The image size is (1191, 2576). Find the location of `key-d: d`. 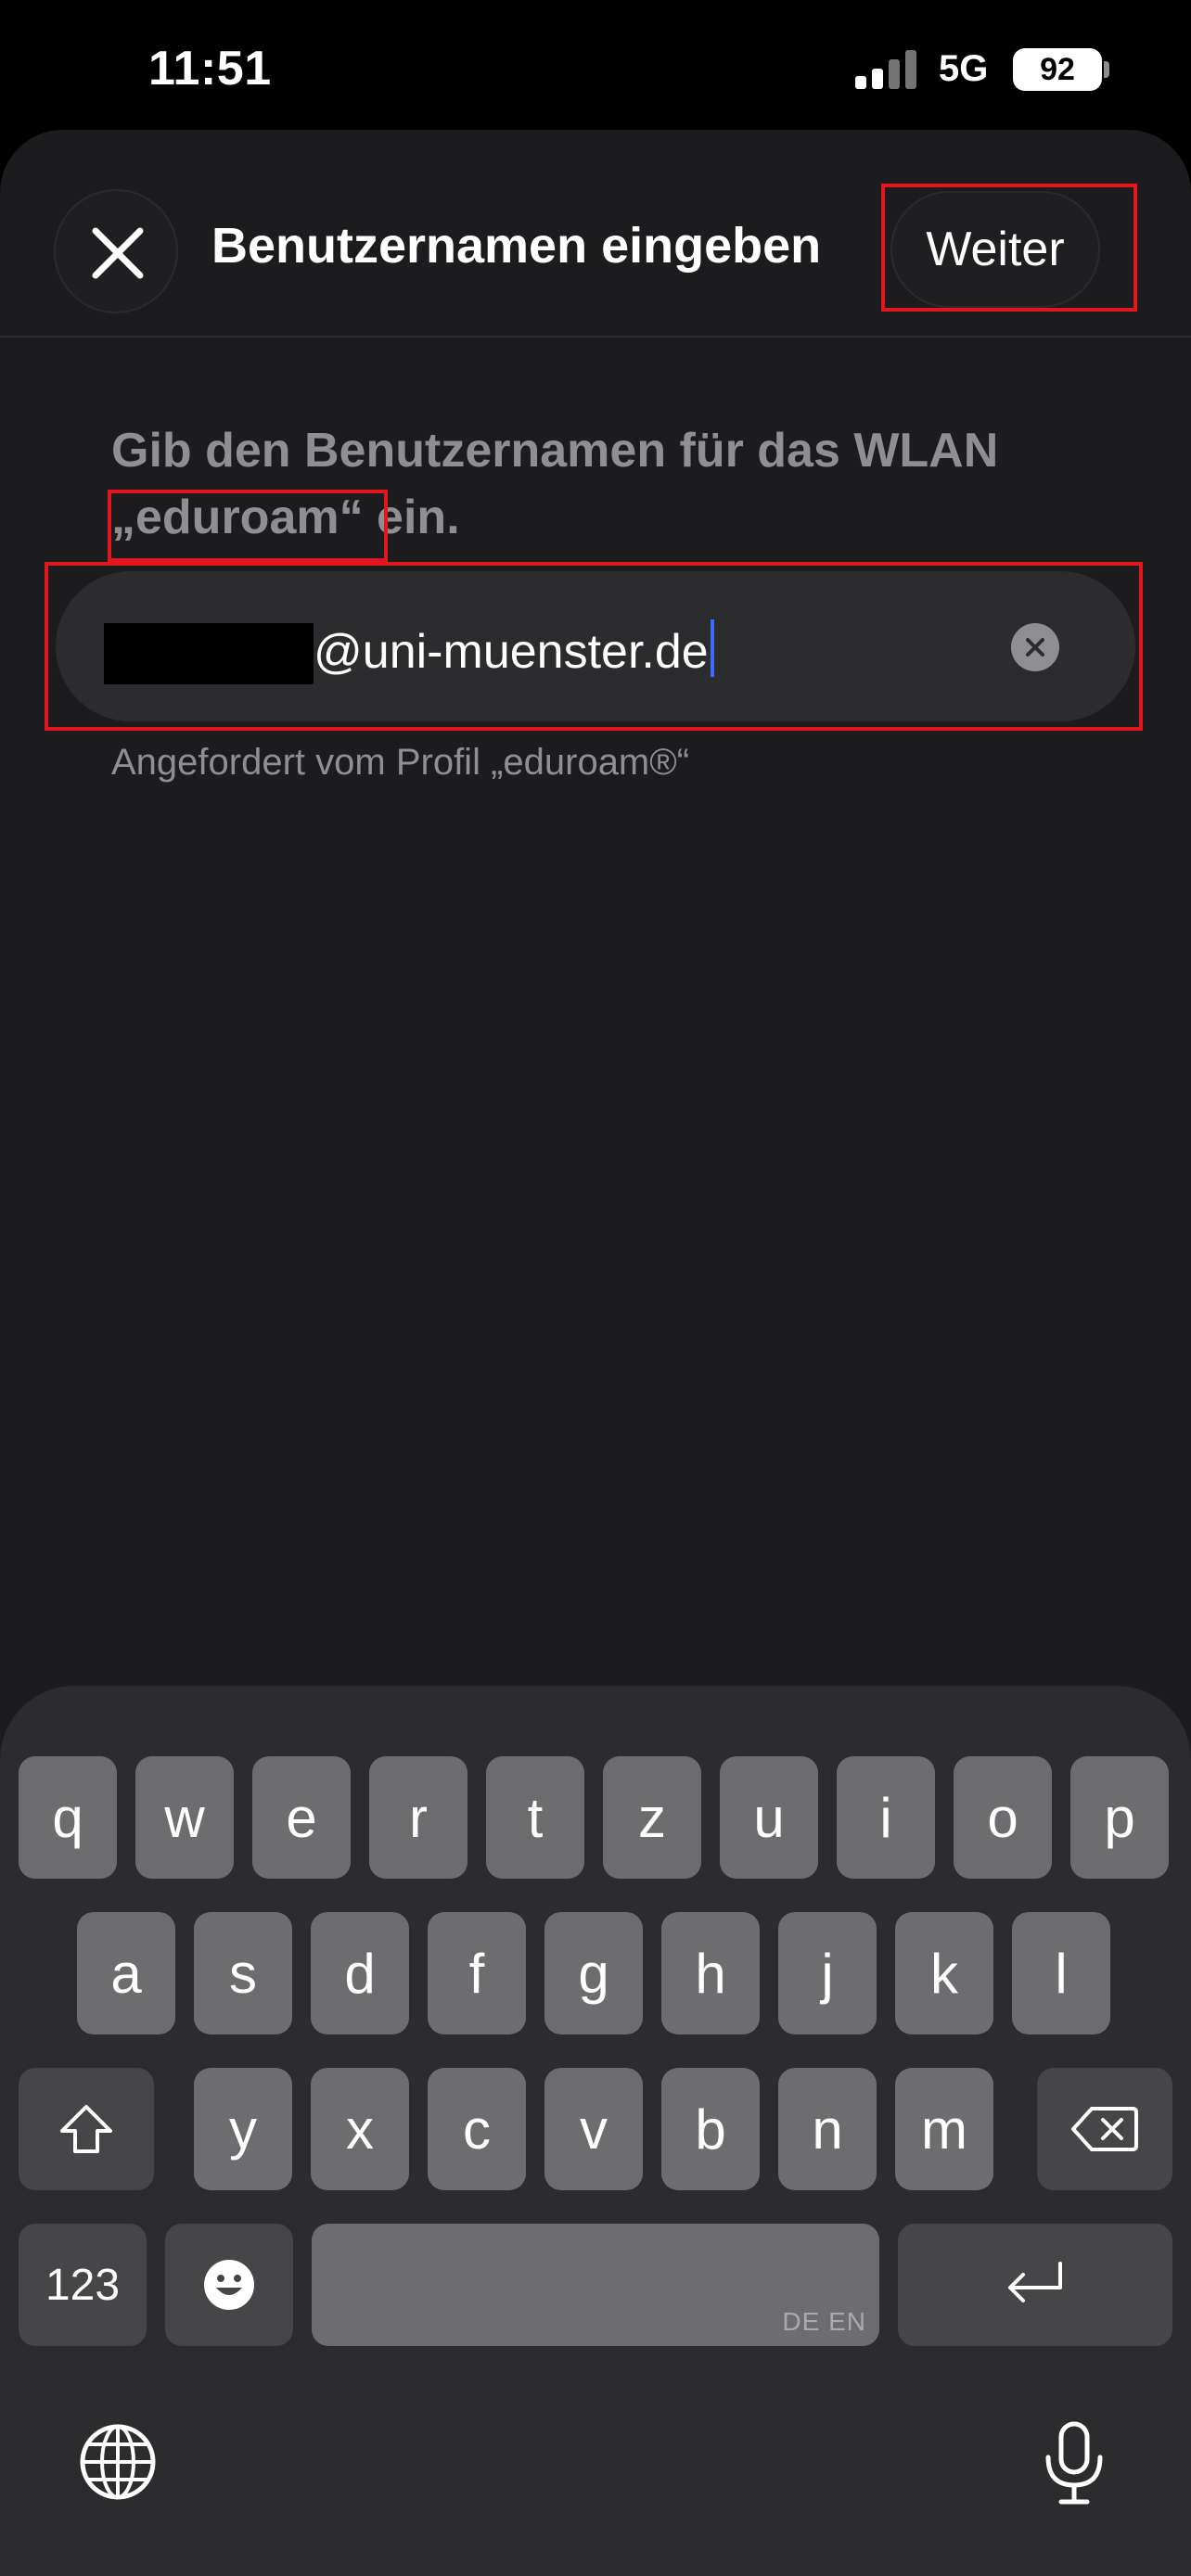

key-d: d is located at coordinates (360, 1973).